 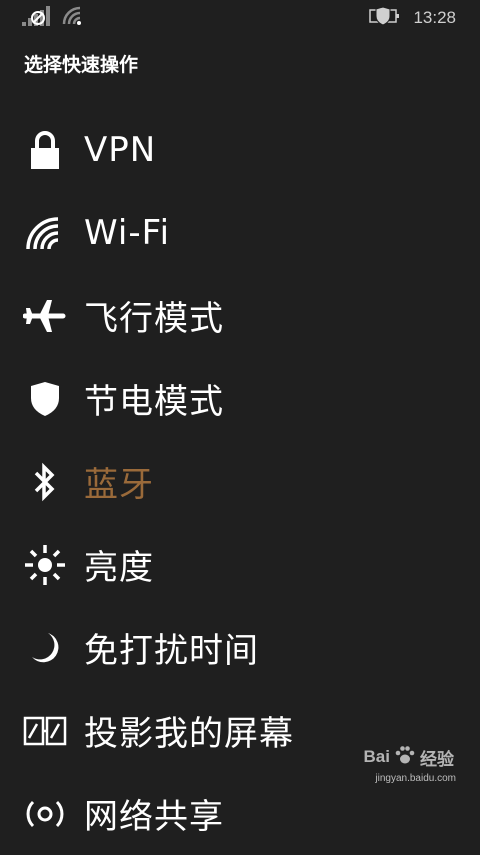 I want to click on baidu-watermark: Bai 经验, so click(x=409, y=757).